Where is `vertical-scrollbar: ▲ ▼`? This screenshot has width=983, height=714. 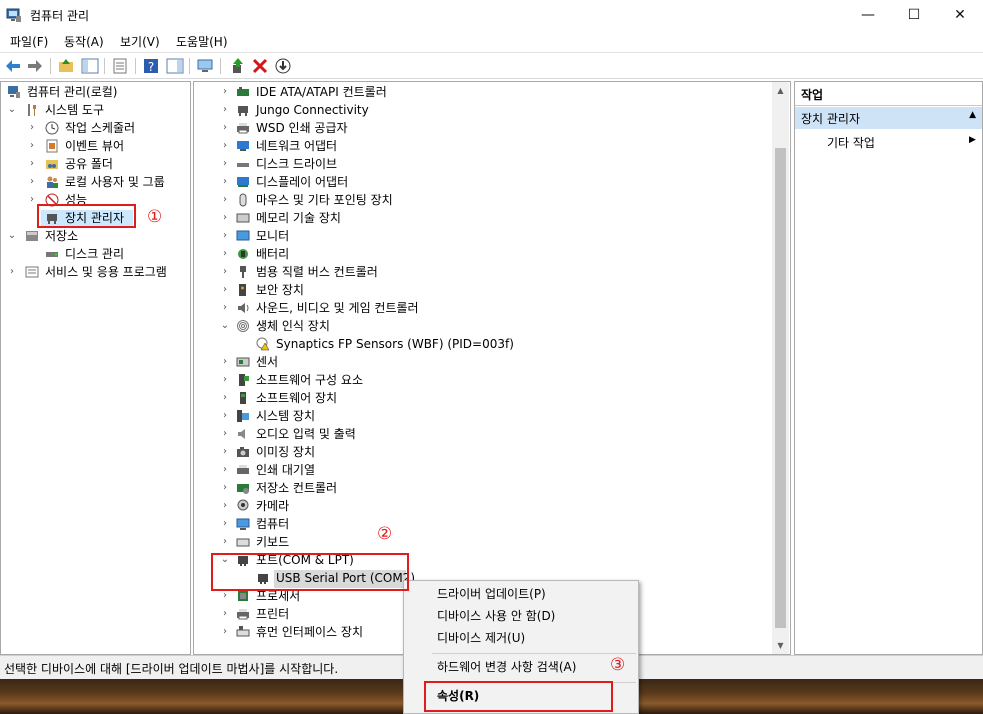 vertical-scrollbar: ▲ ▼ is located at coordinates (780, 368).